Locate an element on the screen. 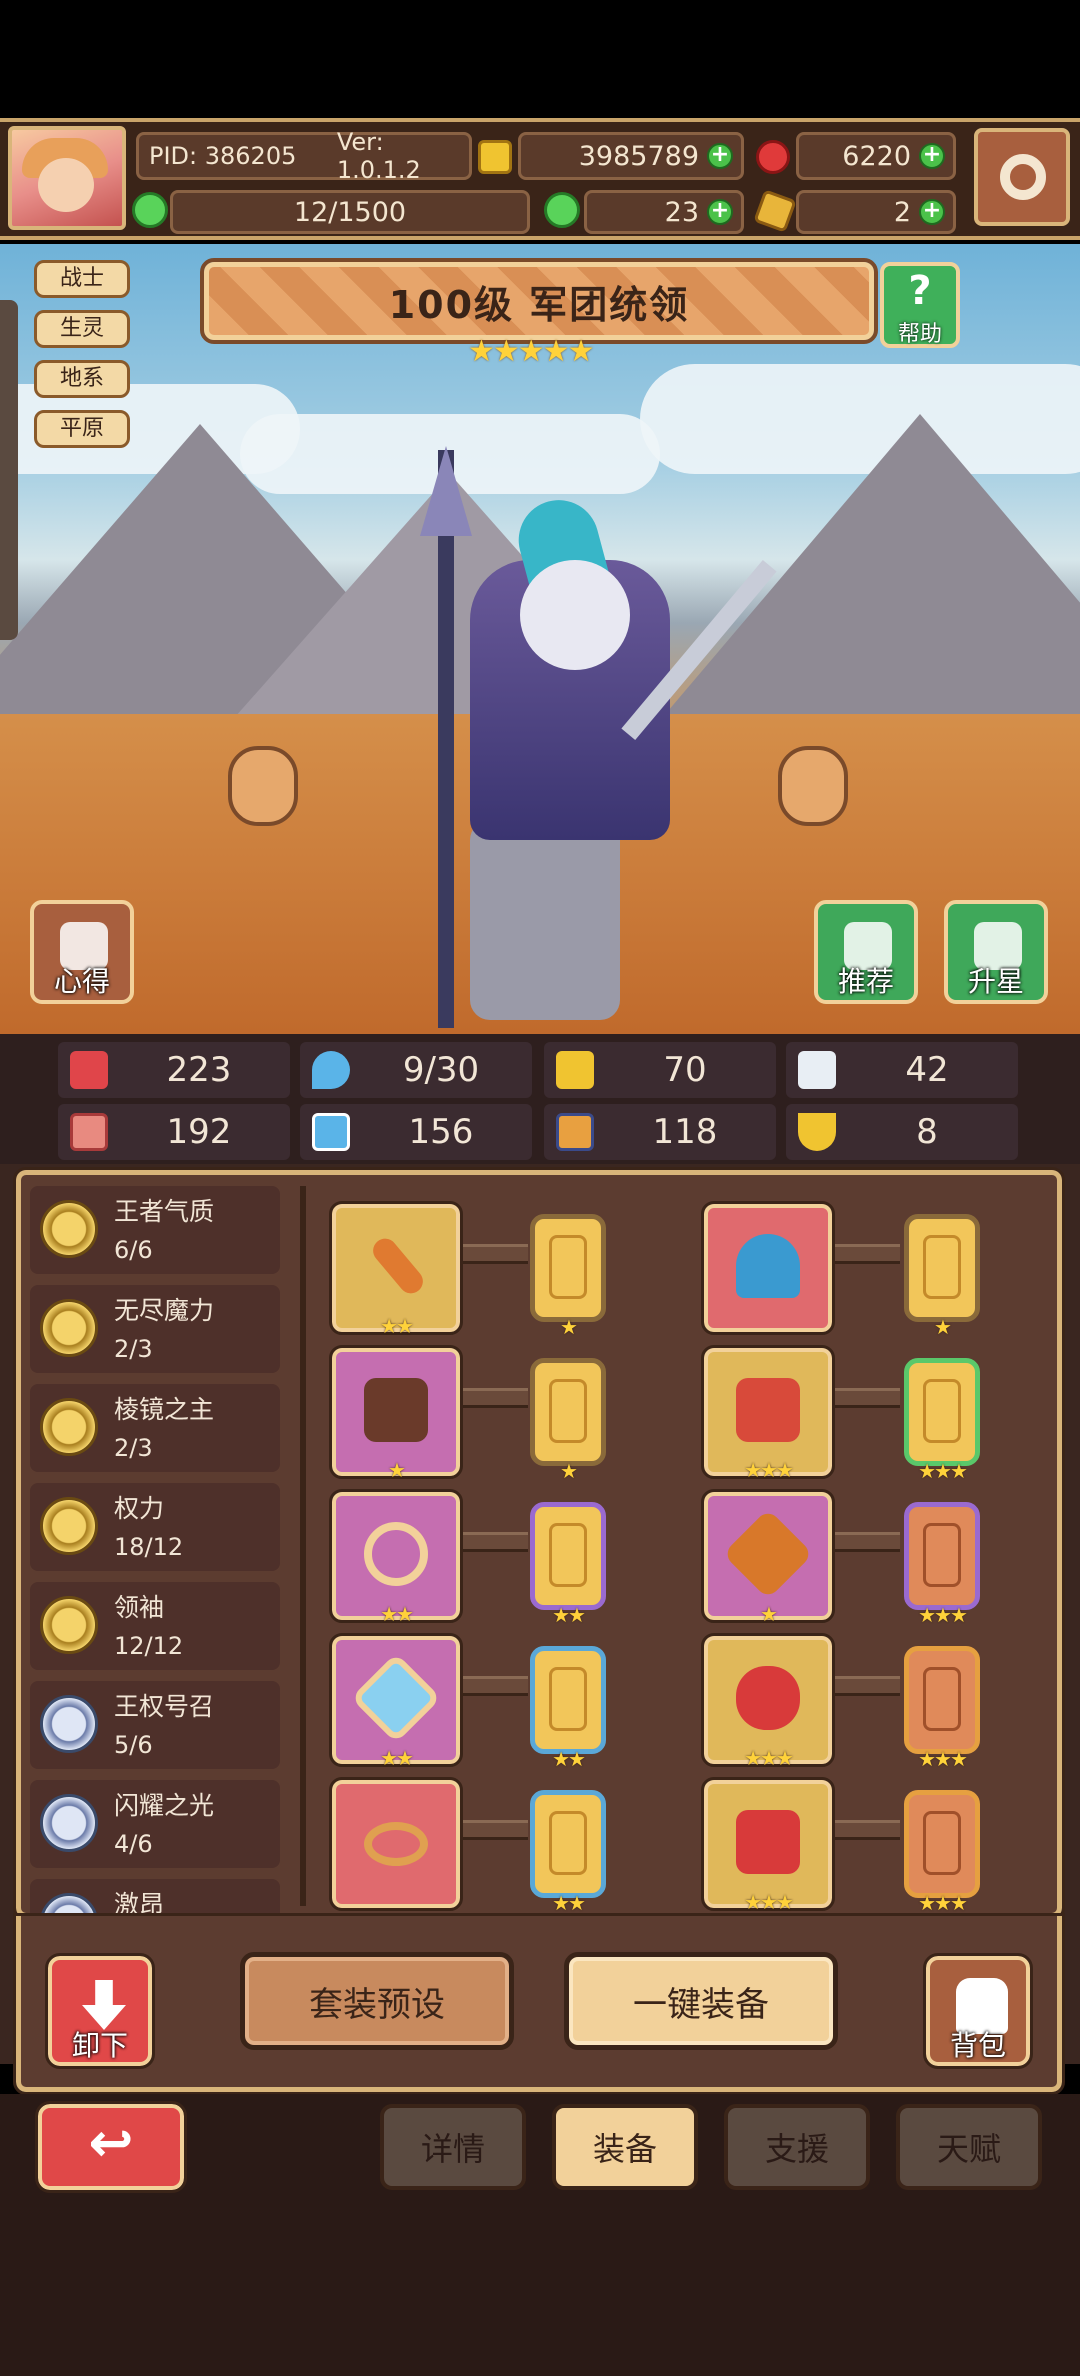  settings-gear-button is located at coordinates (1022, 177).